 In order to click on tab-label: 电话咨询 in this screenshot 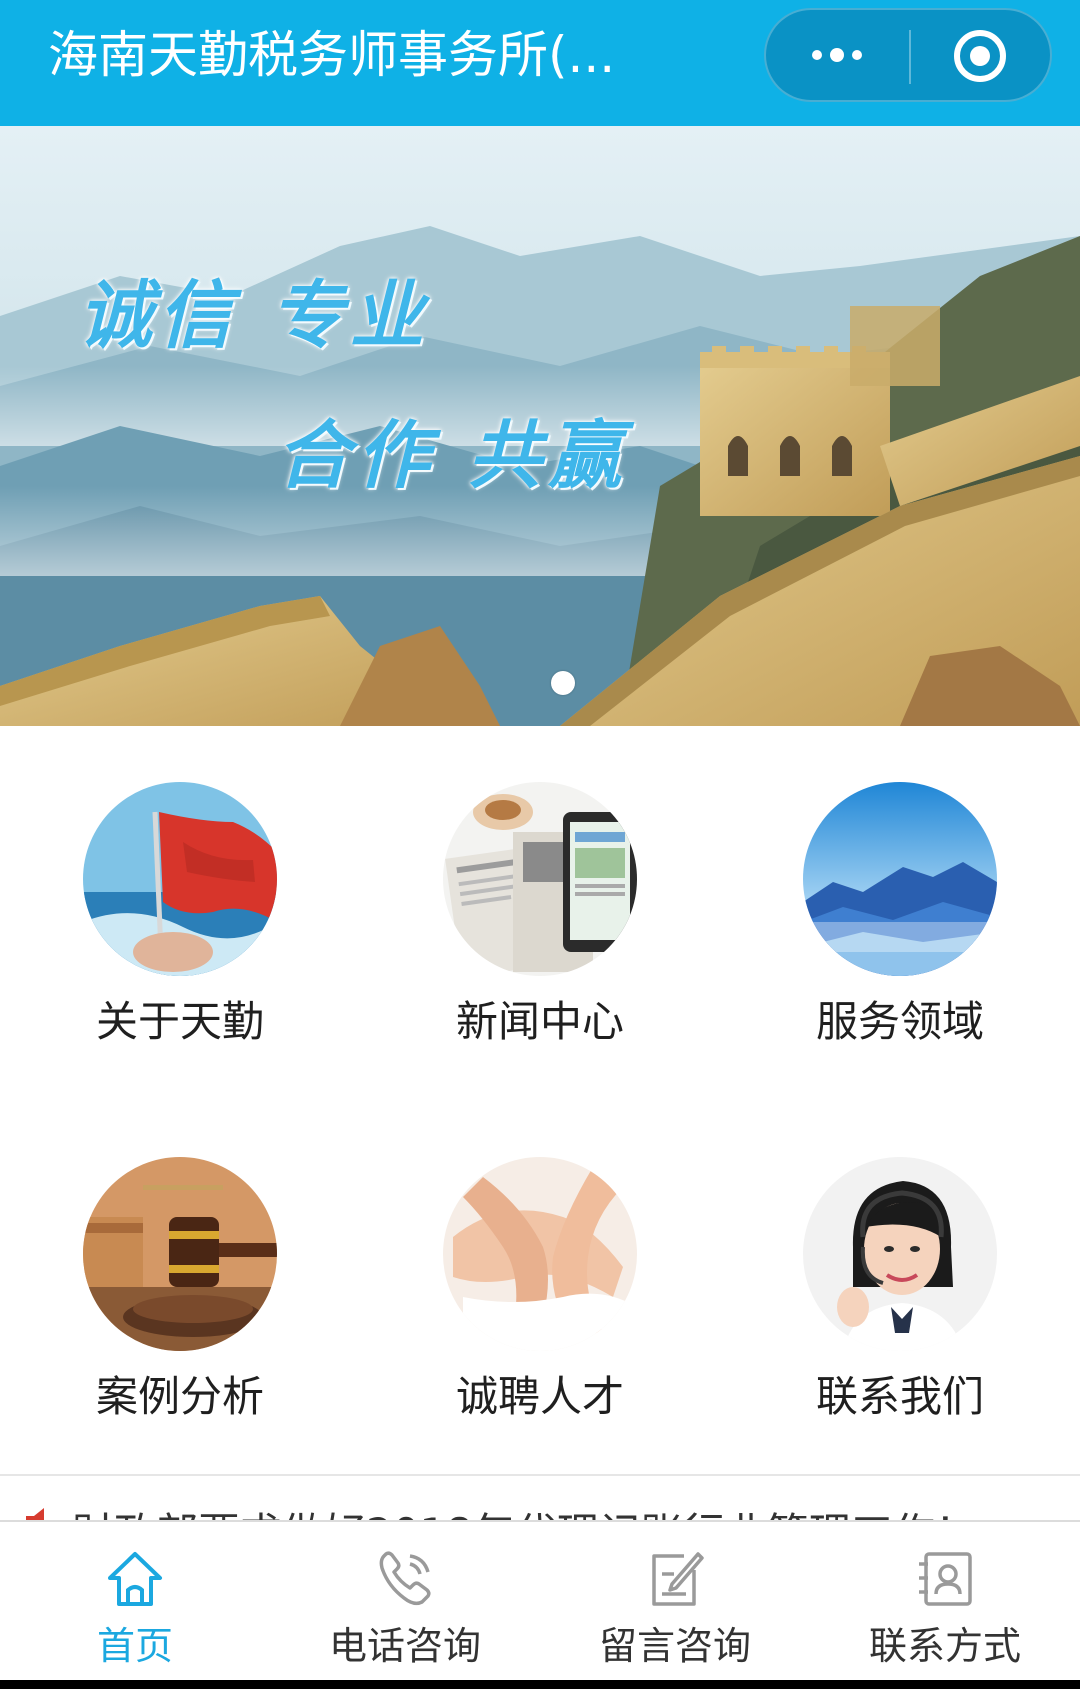, I will do `click(404, 1646)`.